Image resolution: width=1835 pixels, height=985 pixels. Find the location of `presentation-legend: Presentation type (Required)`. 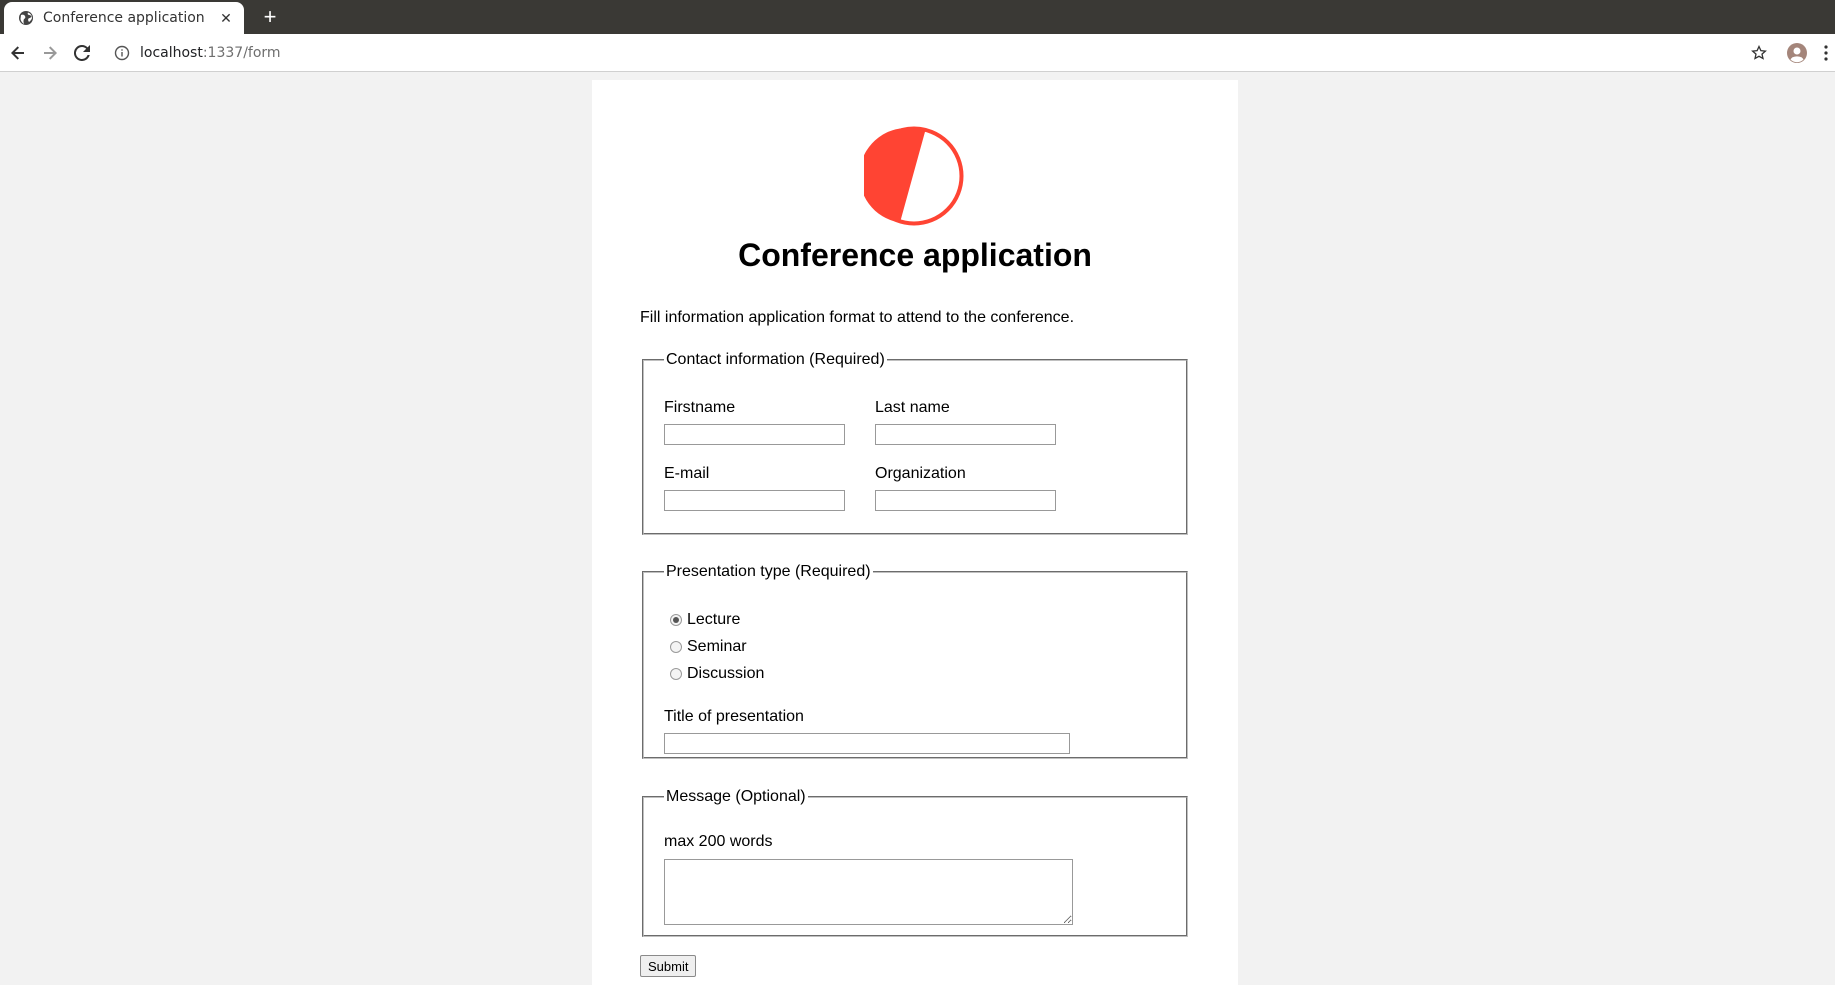

presentation-legend: Presentation type (Required) is located at coordinates (768, 571).